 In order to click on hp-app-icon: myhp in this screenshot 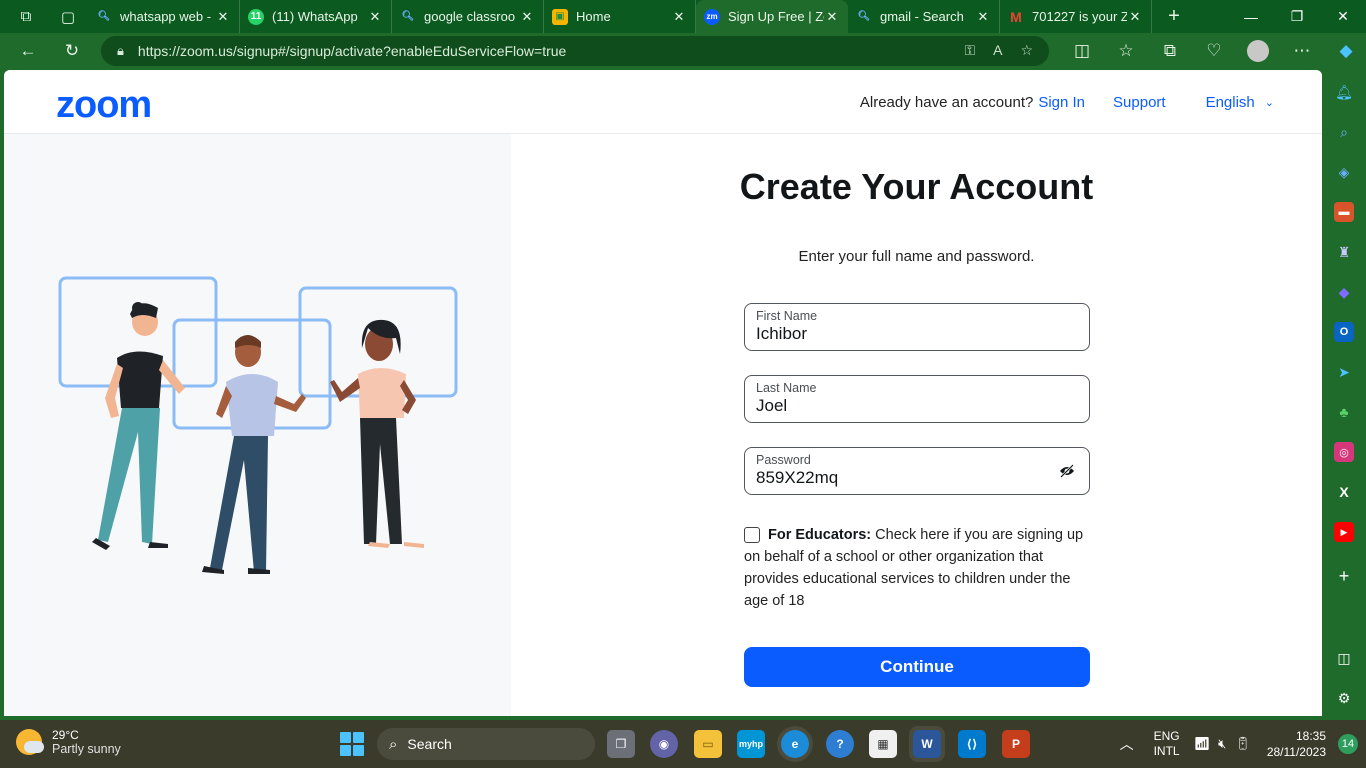, I will do `click(751, 744)`.